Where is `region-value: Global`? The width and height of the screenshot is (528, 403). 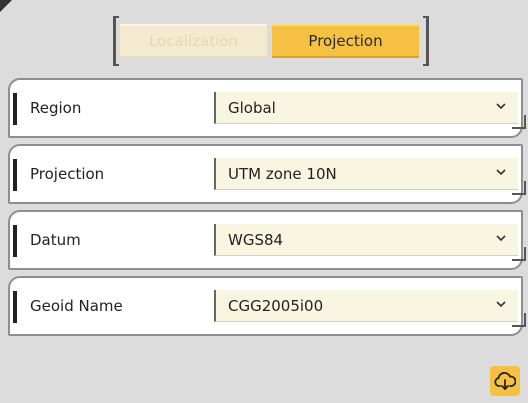
region-value: Global is located at coordinates (252, 108).